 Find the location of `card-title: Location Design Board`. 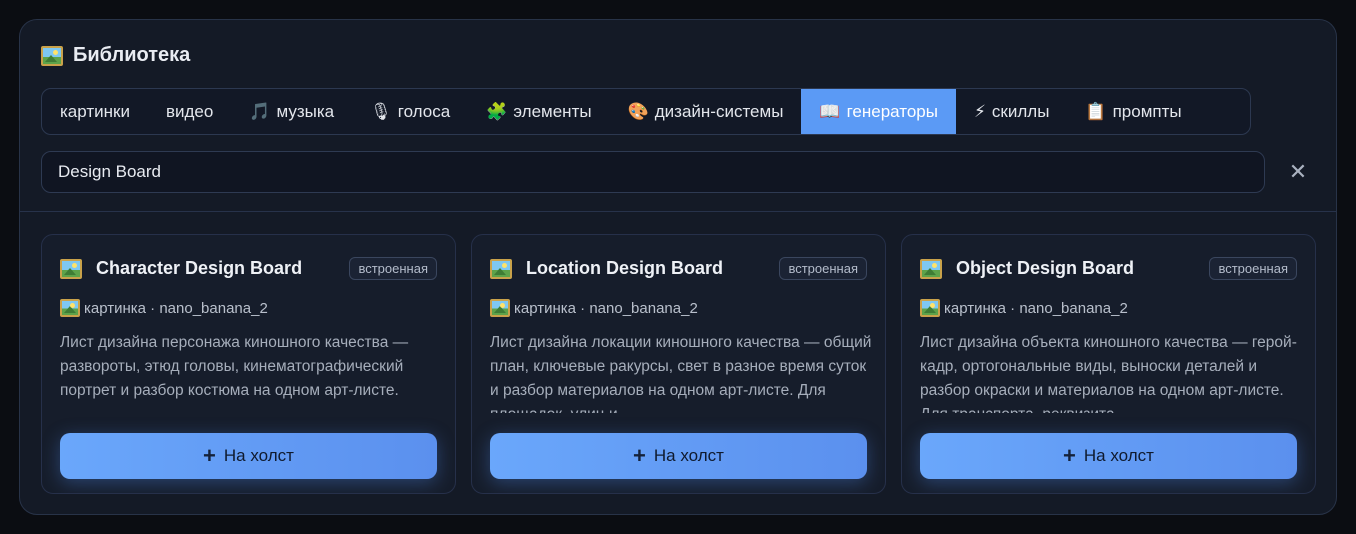

card-title: Location Design Board is located at coordinates (625, 268).